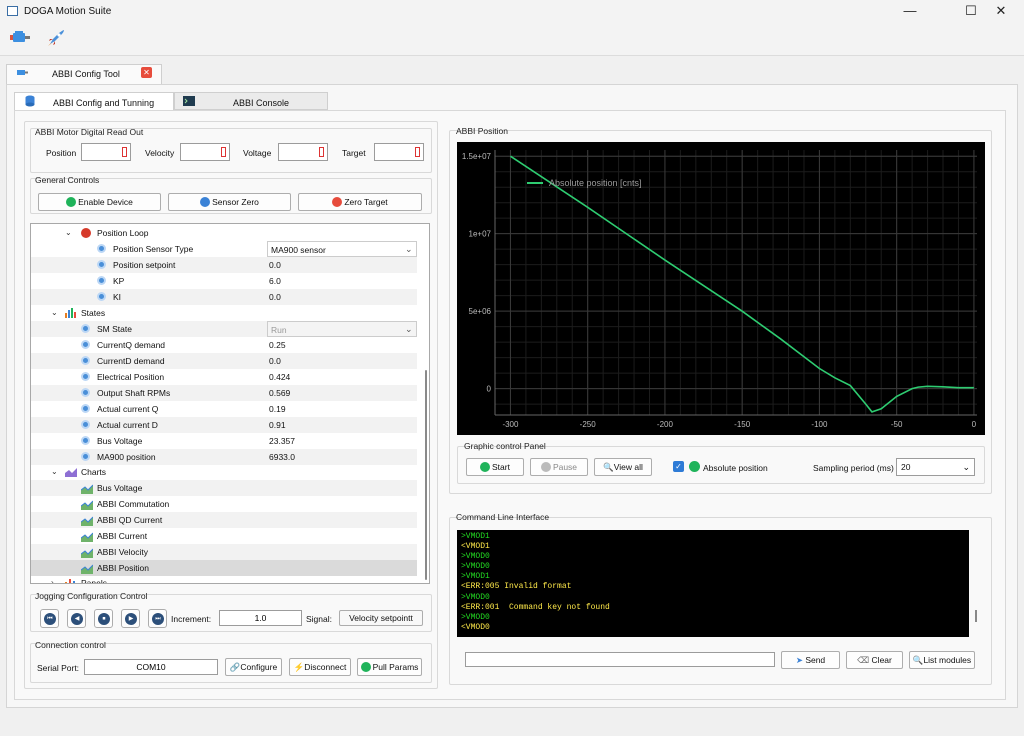 This screenshot has height=736, width=1024. What do you see at coordinates (277, 425) in the screenshot?
I see `tree-row-value: 0.91` at bounding box center [277, 425].